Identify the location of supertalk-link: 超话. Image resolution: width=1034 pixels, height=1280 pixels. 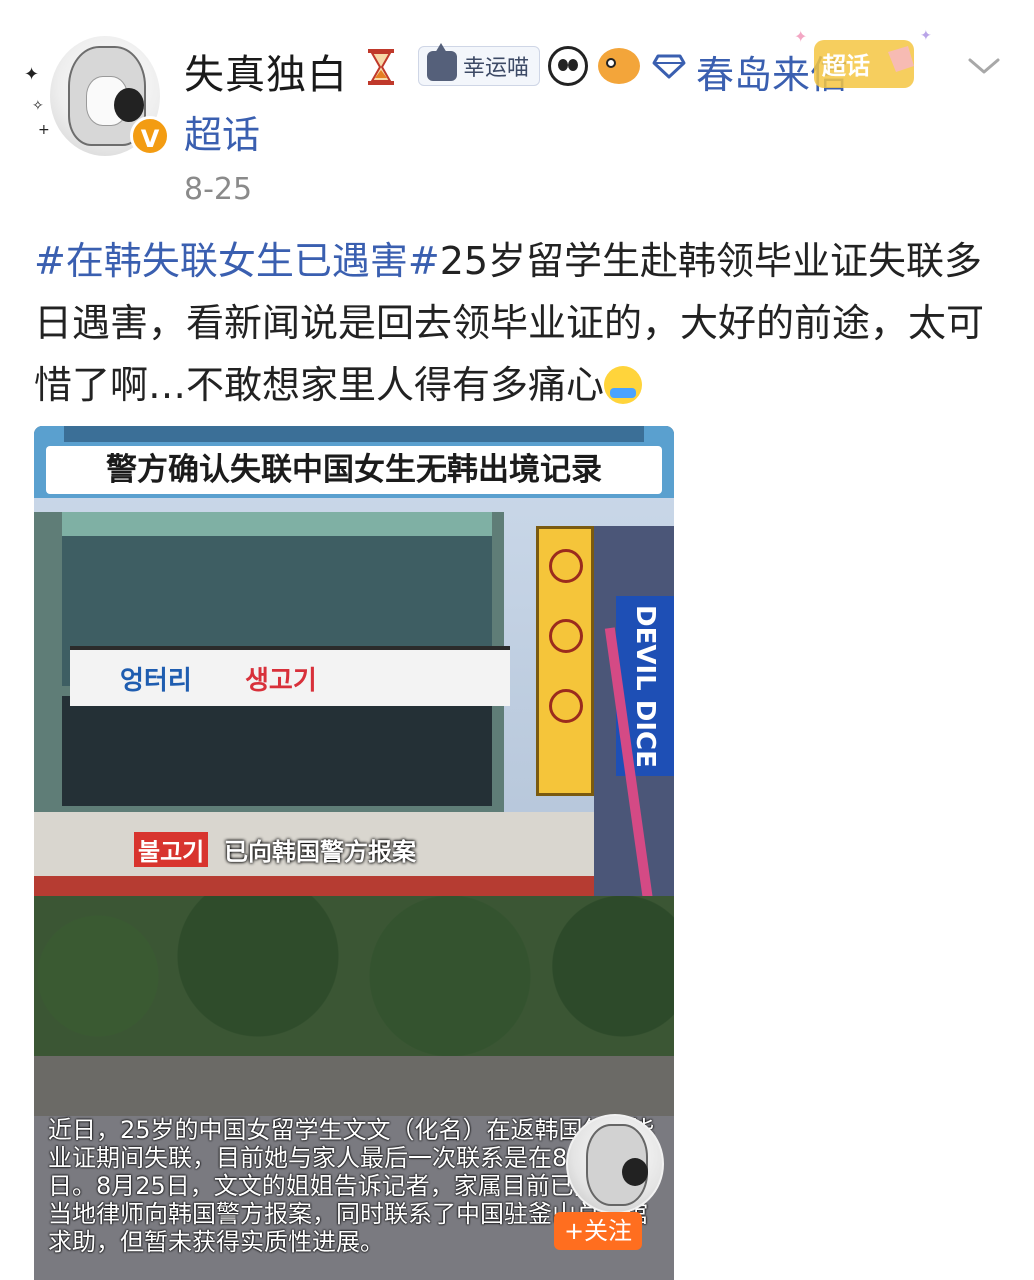
(222, 131).